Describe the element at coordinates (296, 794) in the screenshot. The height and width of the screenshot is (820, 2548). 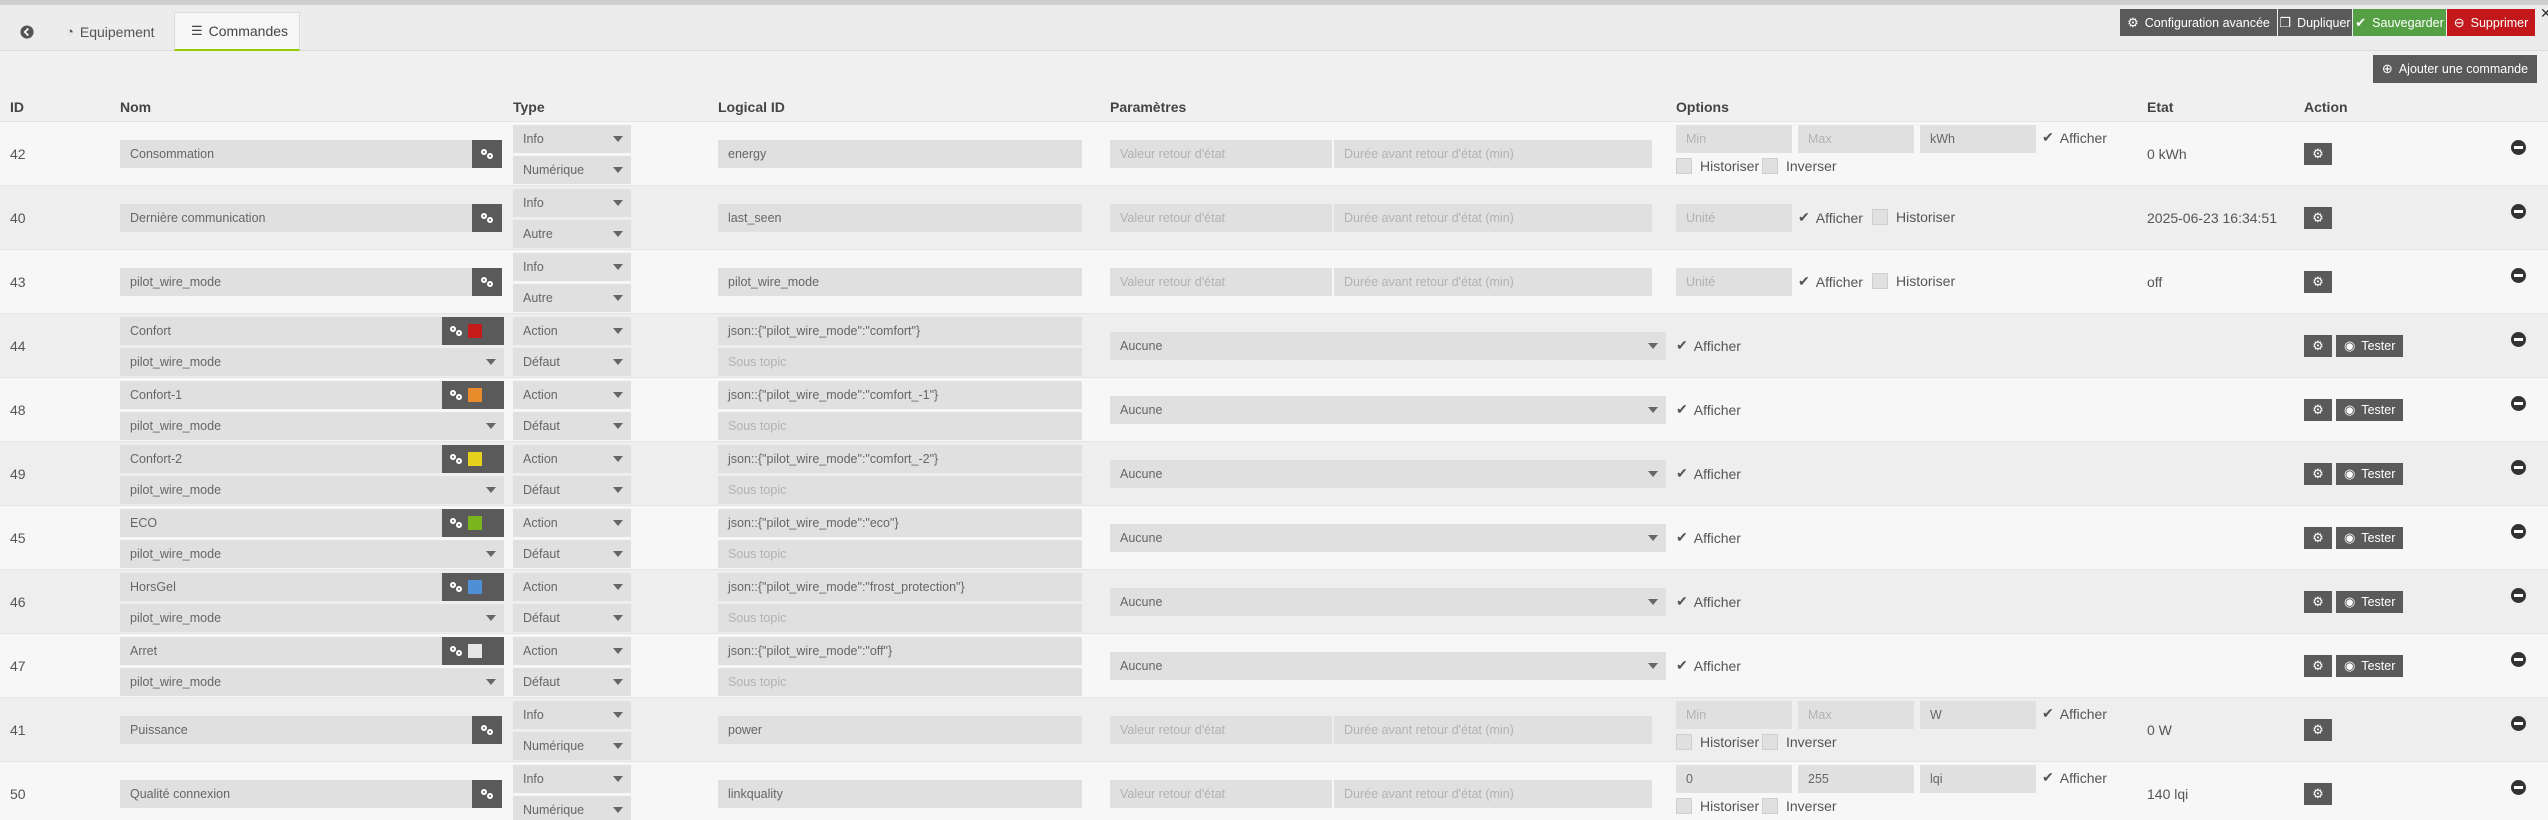
I see `name-input: Qualité connexion` at that location.